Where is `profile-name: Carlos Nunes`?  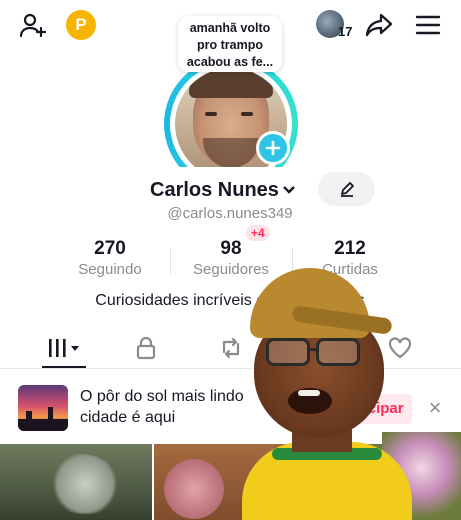 profile-name: Carlos Nunes is located at coordinates (214, 189).